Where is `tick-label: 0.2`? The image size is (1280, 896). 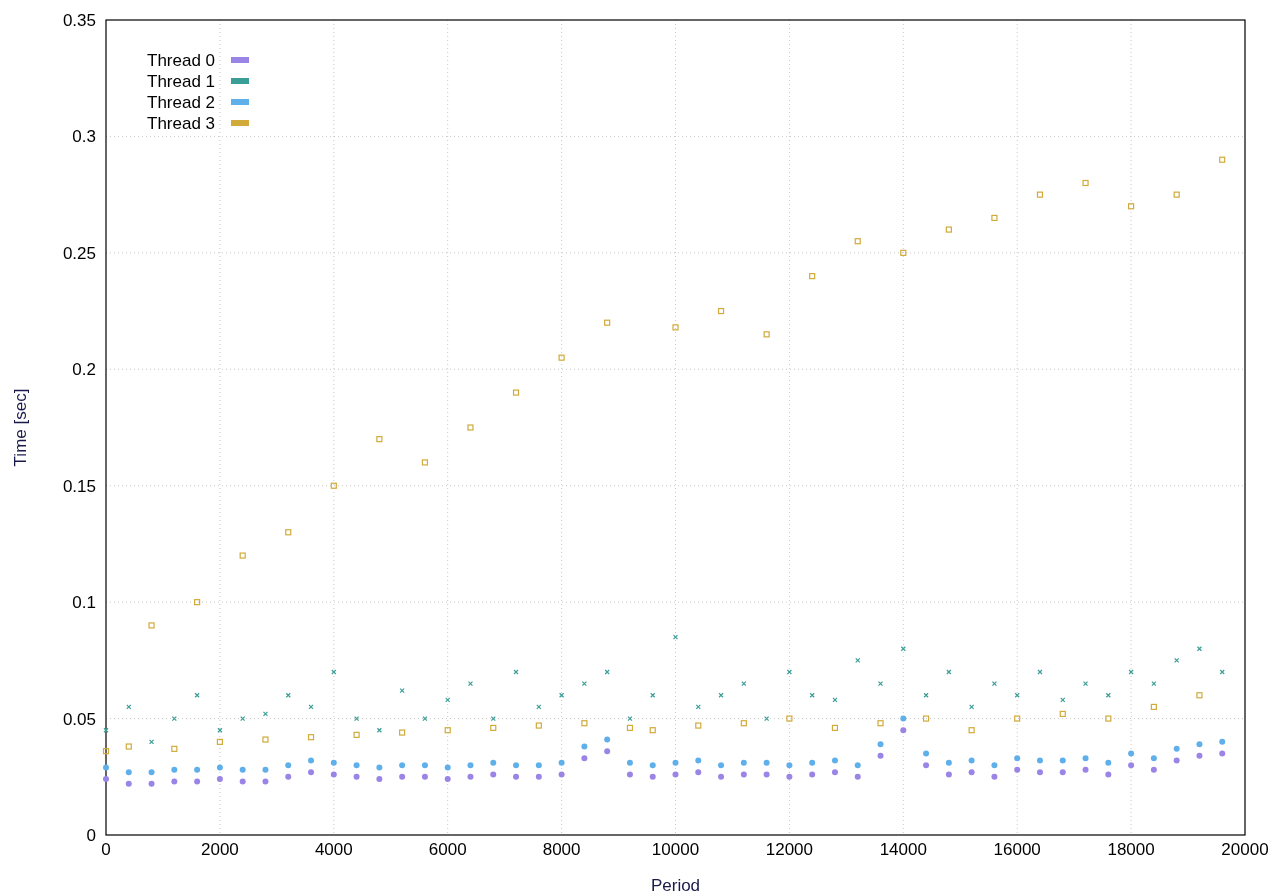 tick-label: 0.2 is located at coordinates (84, 370).